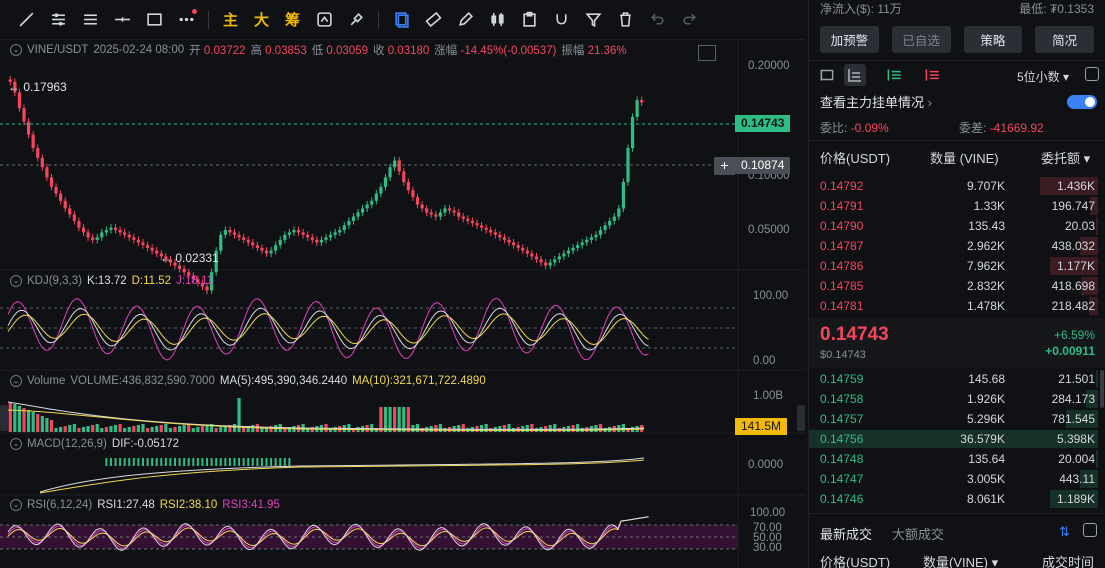 This screenshot has width=1105, height=568. Describe the element at coordinates (625, 20) in the screenshot. I see `trash-icon` at that location.